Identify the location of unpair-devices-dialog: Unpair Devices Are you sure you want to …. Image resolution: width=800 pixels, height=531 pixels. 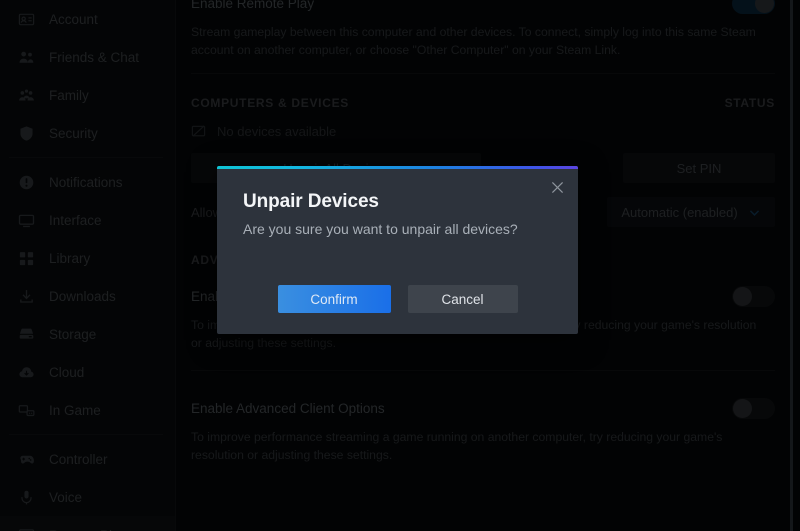
(397, 250).